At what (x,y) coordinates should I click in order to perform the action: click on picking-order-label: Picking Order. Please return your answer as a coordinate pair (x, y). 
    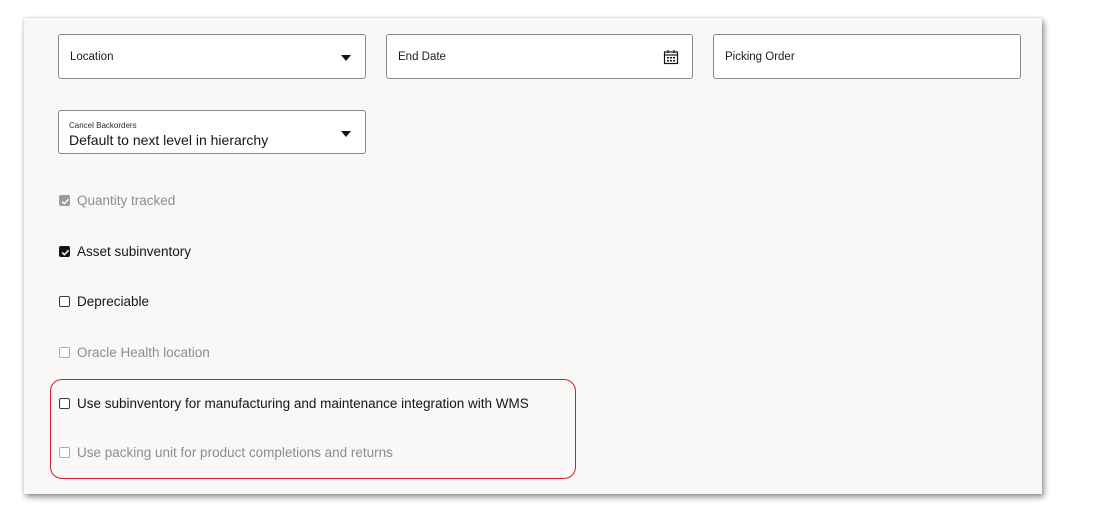
    Looking at the image, I should click on (760, 57).